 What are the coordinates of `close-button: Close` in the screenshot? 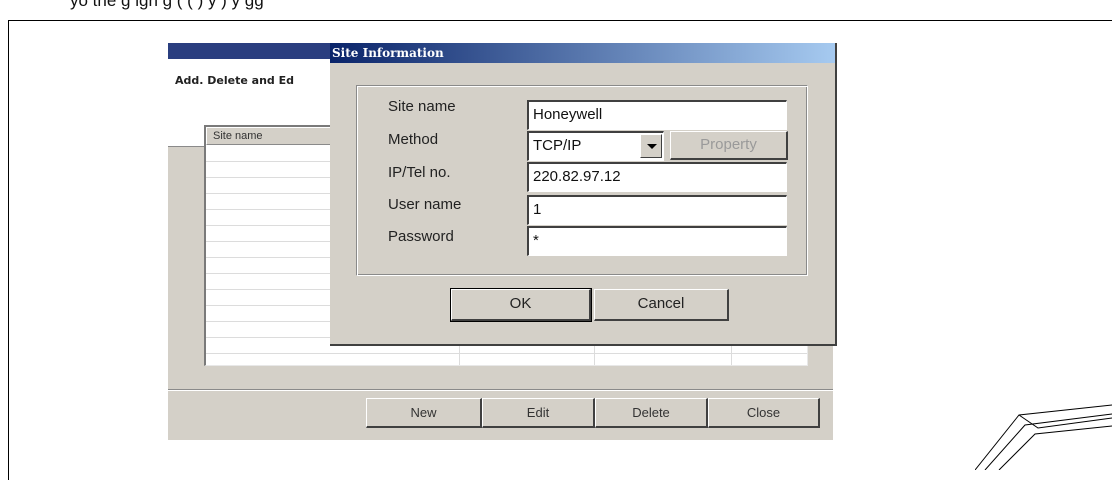 It's located at (764, 413).